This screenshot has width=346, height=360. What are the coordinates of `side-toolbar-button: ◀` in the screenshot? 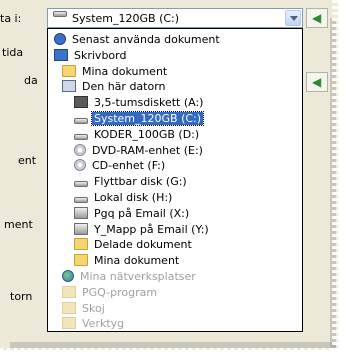 It's located at (317, 82).